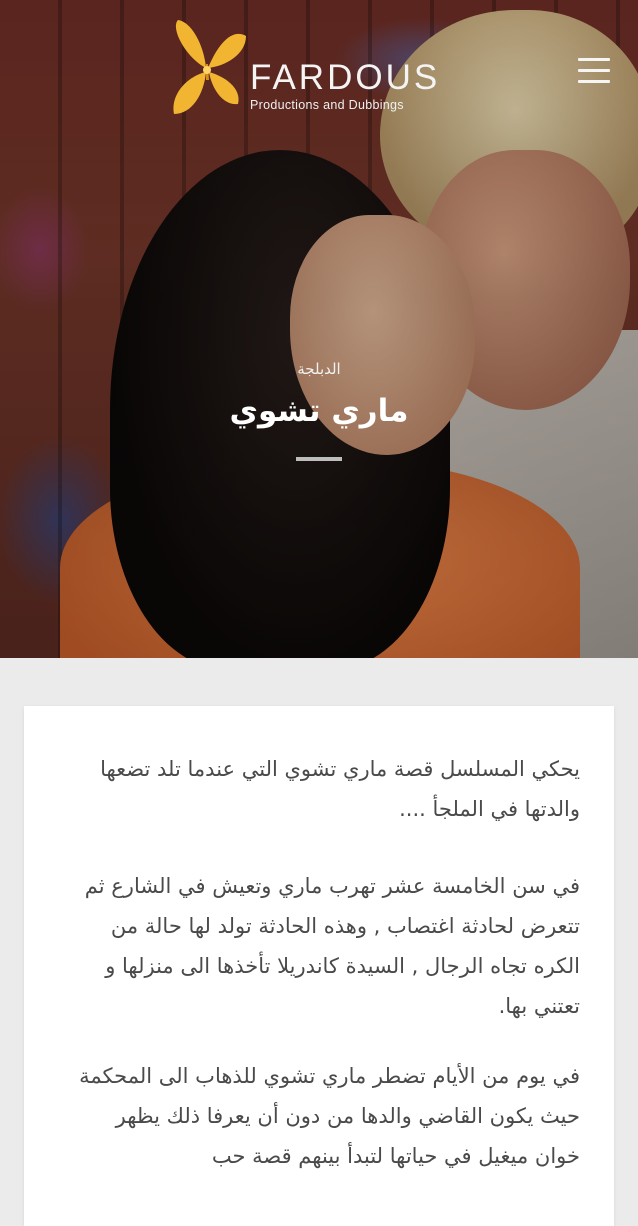 This screenshot has width=638, height=1226. Describe the element at coordinates (595, 71) in the screenshot. I see `hamburger-menu-icon` at that location.